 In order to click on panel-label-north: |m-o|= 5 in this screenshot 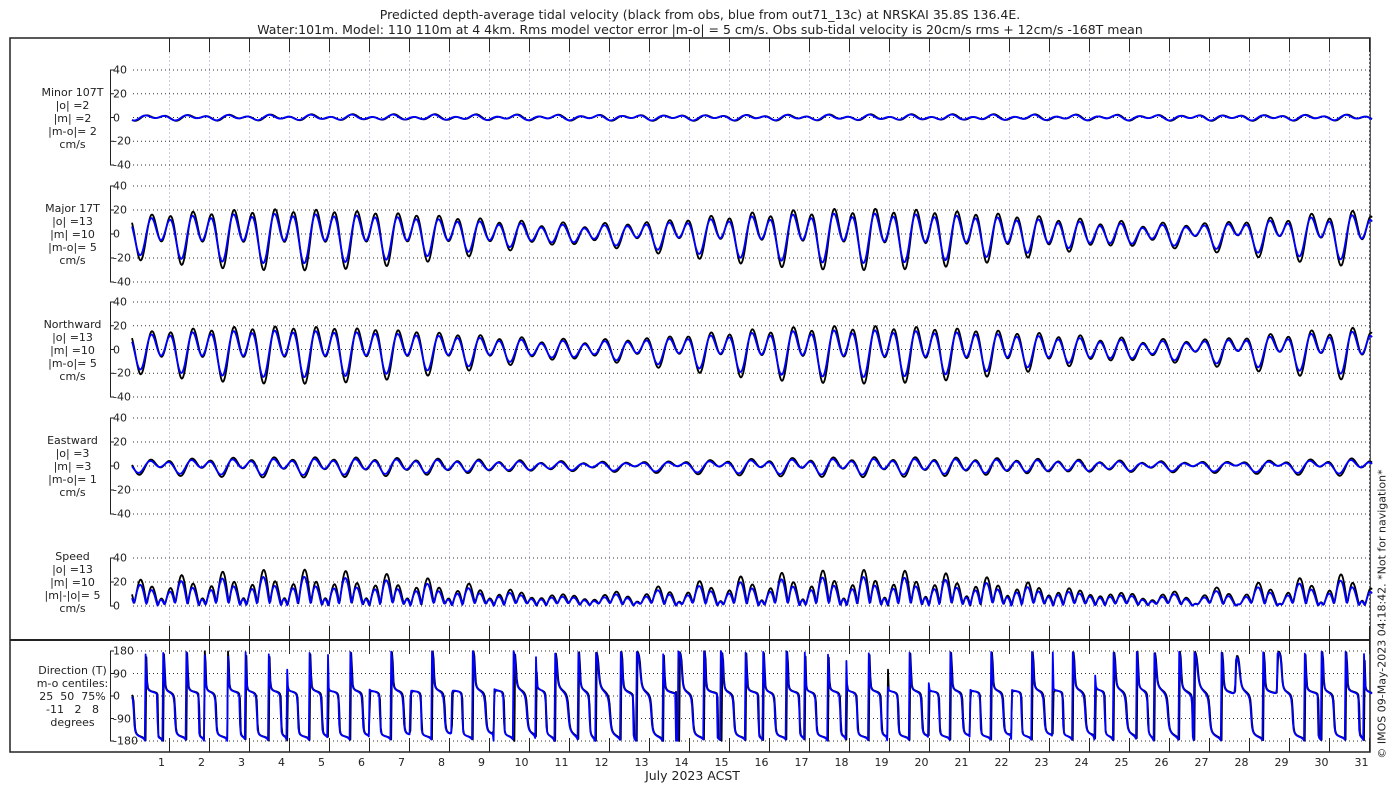, I will do `click(72, 363)`.